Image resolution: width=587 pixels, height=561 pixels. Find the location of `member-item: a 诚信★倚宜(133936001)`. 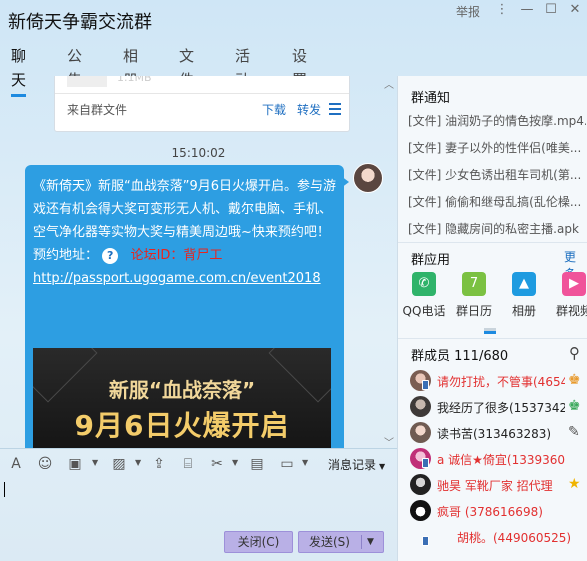

member-item: a 诚信★倚宜(133936001) is located at coordinates (498, 460).